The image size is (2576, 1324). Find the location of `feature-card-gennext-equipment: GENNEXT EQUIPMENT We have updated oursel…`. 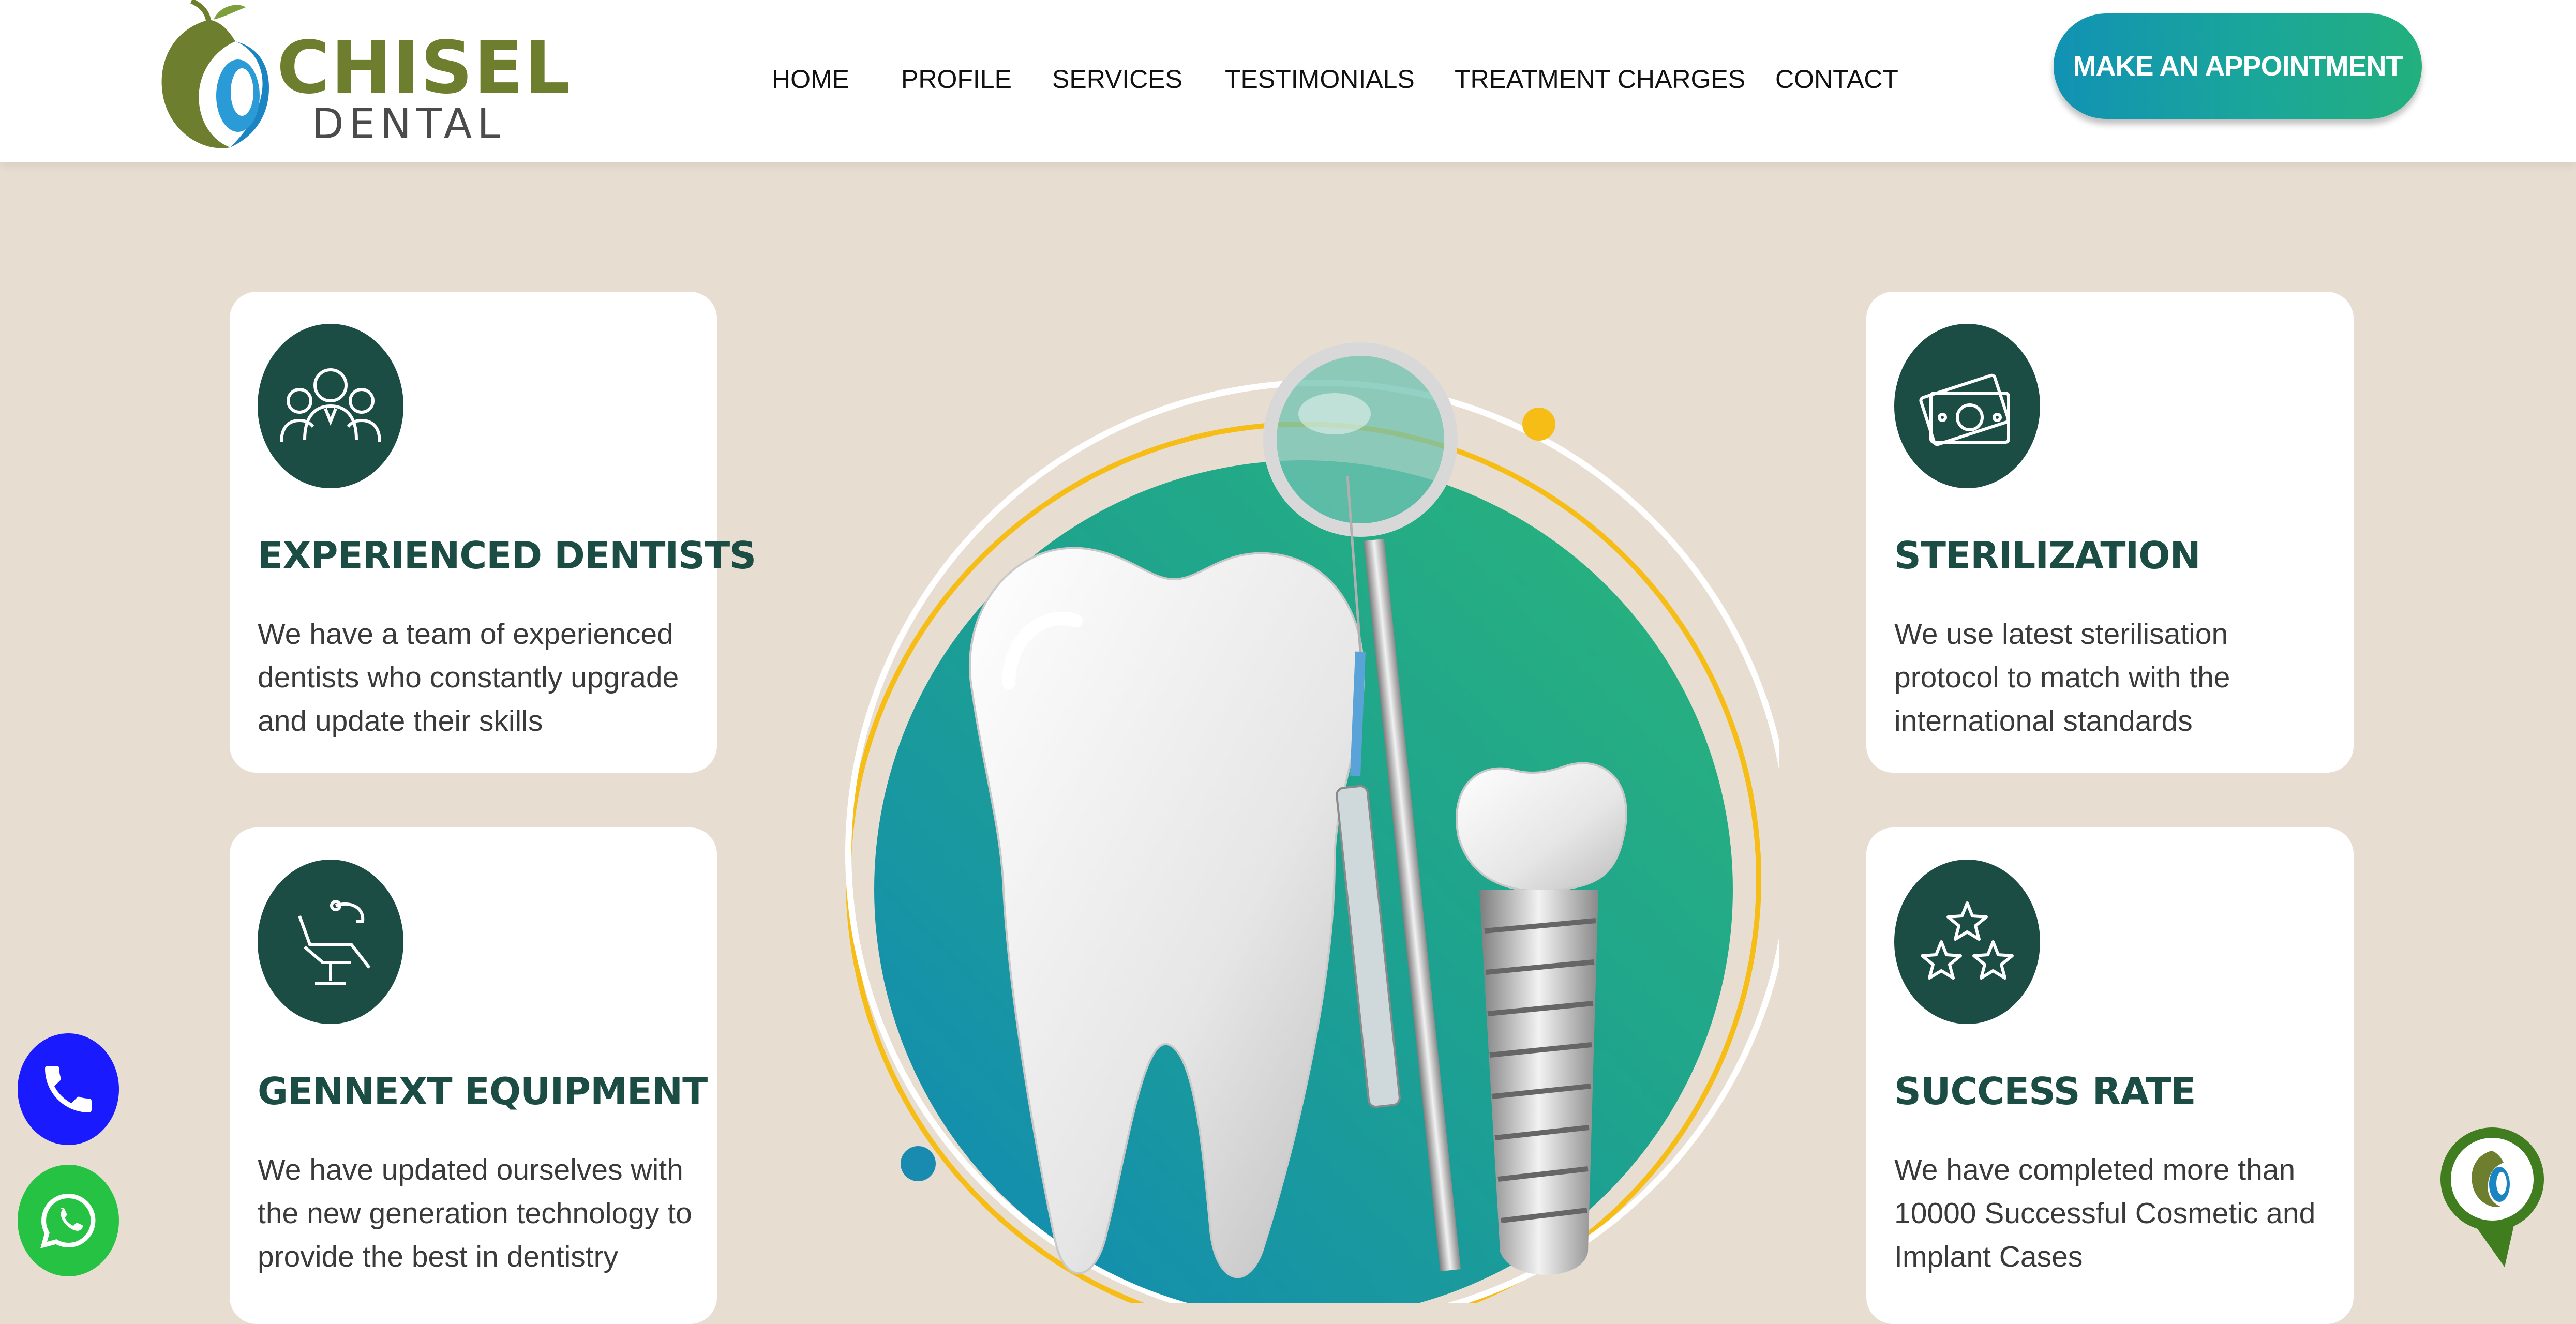

feature-card-gennext-equipment: GENNEXT EQUIPMENT We have updated oursel… is located at coordinates (473, 1076).